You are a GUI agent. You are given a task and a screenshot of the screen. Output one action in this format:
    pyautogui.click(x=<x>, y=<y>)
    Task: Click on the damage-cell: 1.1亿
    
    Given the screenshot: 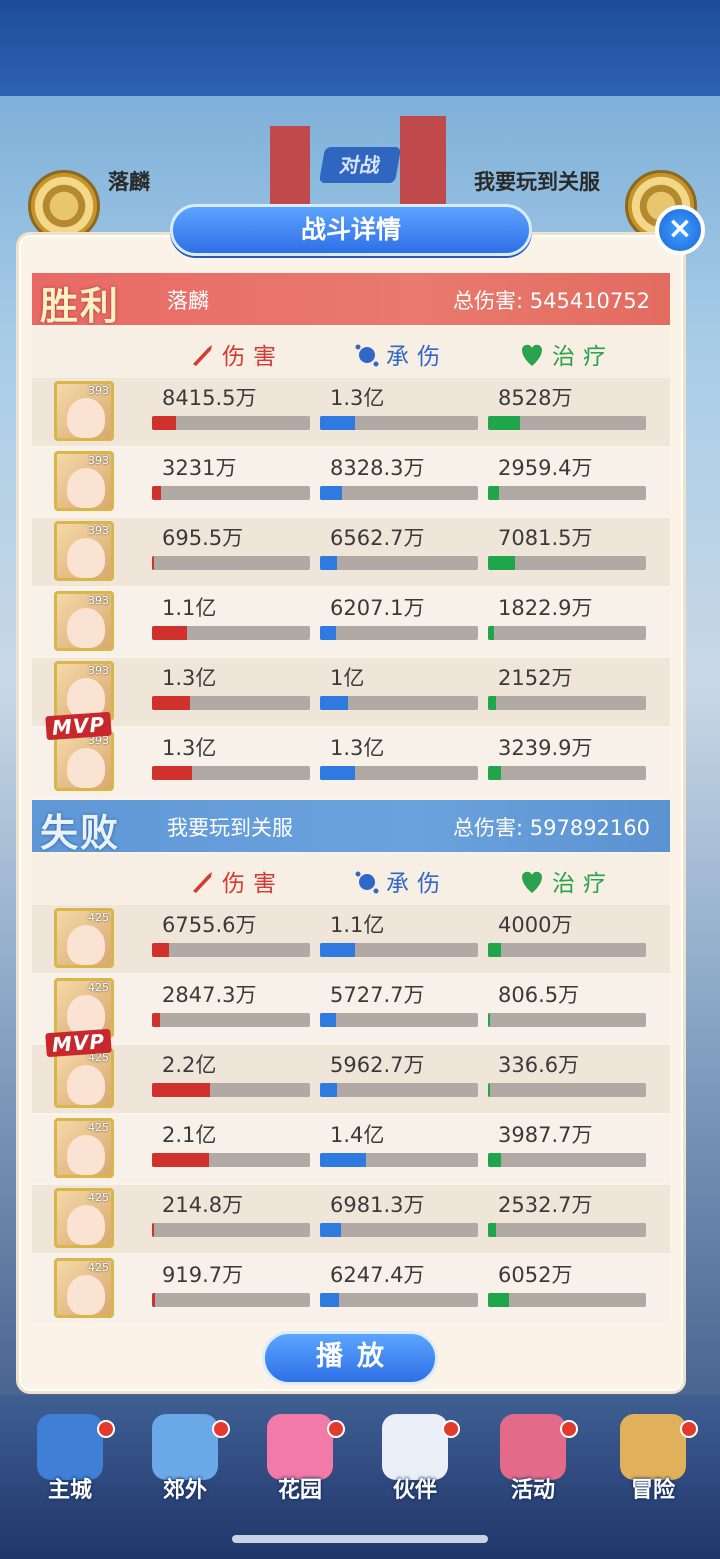 What is the action you would take?
    pyautogui.click(x=231, y=617)
    